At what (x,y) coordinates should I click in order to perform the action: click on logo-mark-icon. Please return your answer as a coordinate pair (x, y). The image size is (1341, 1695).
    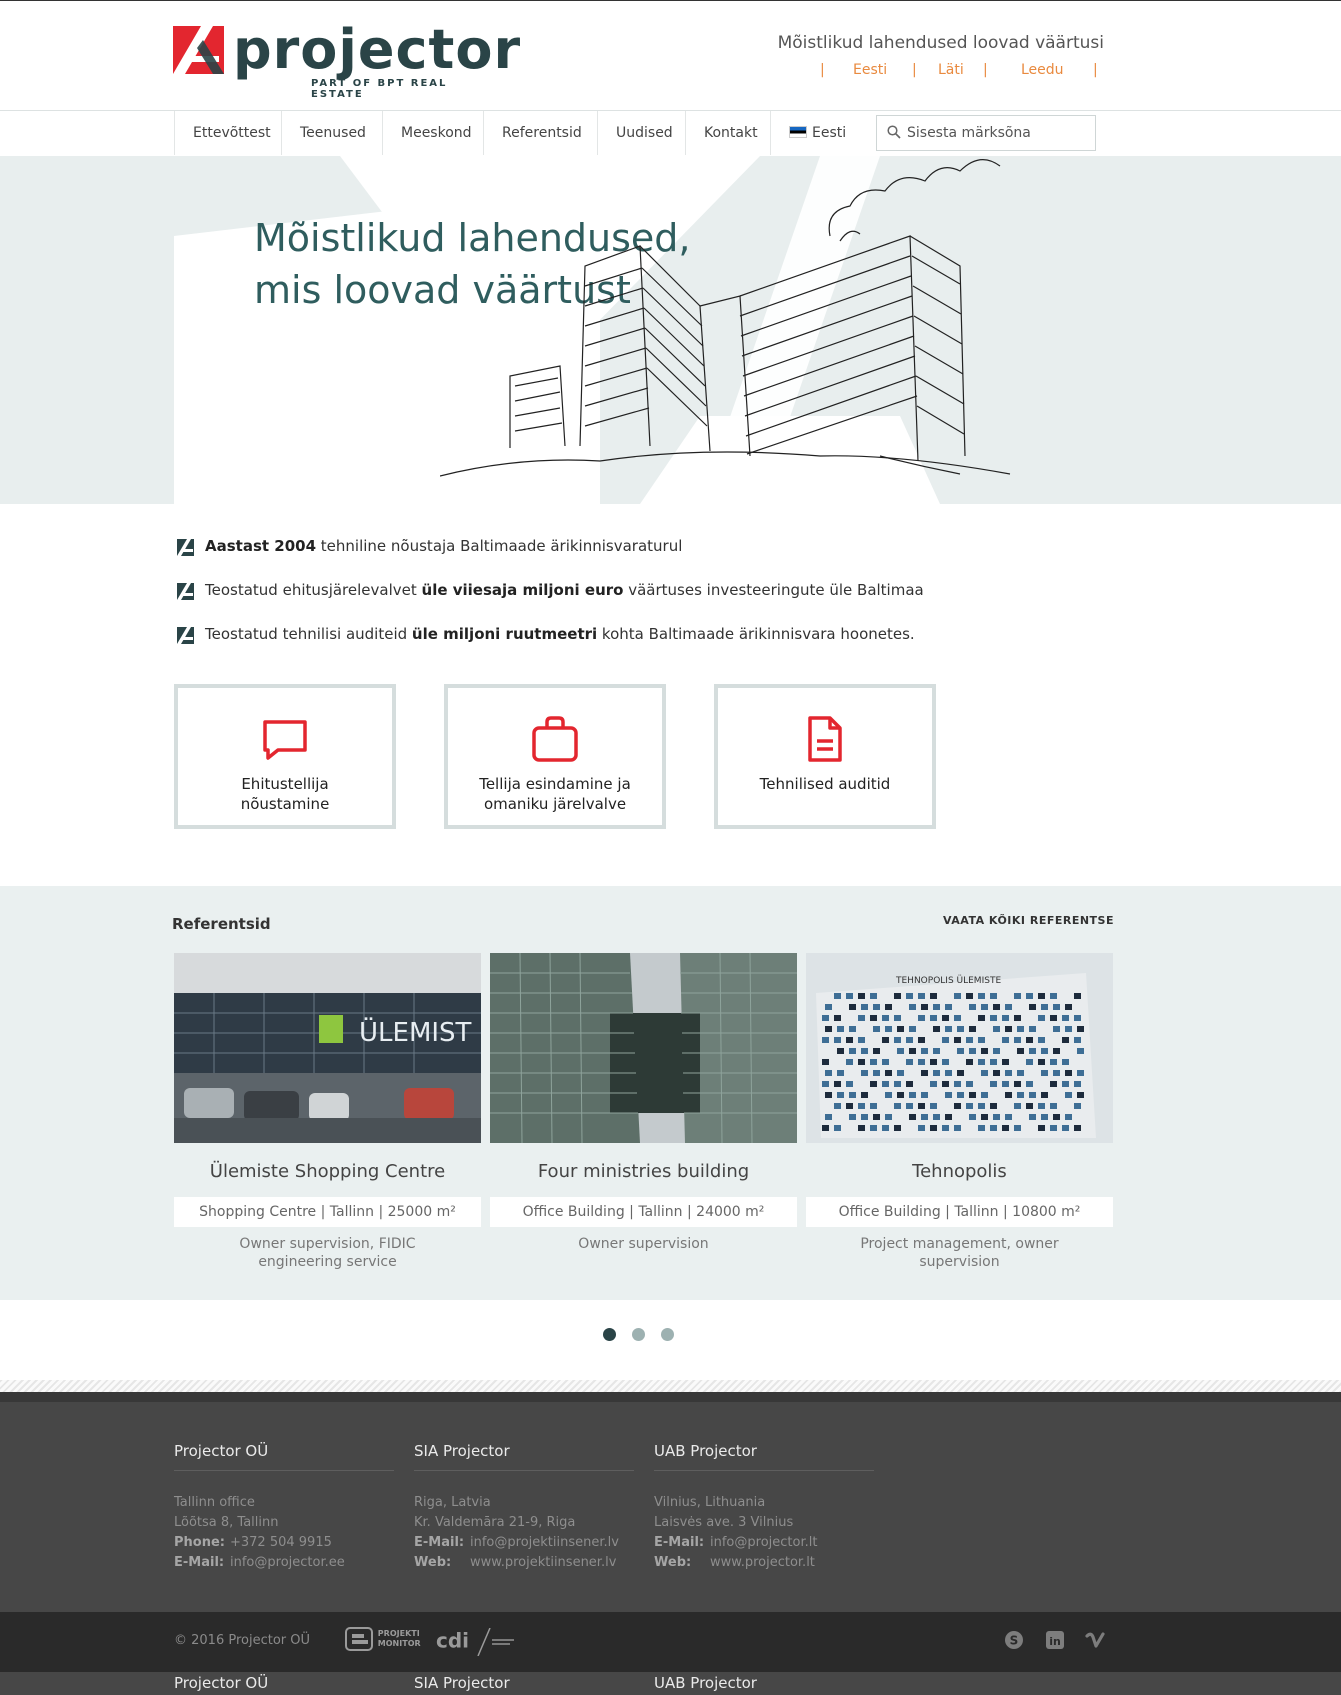
    Looking at the image, I should click on (198, 50).